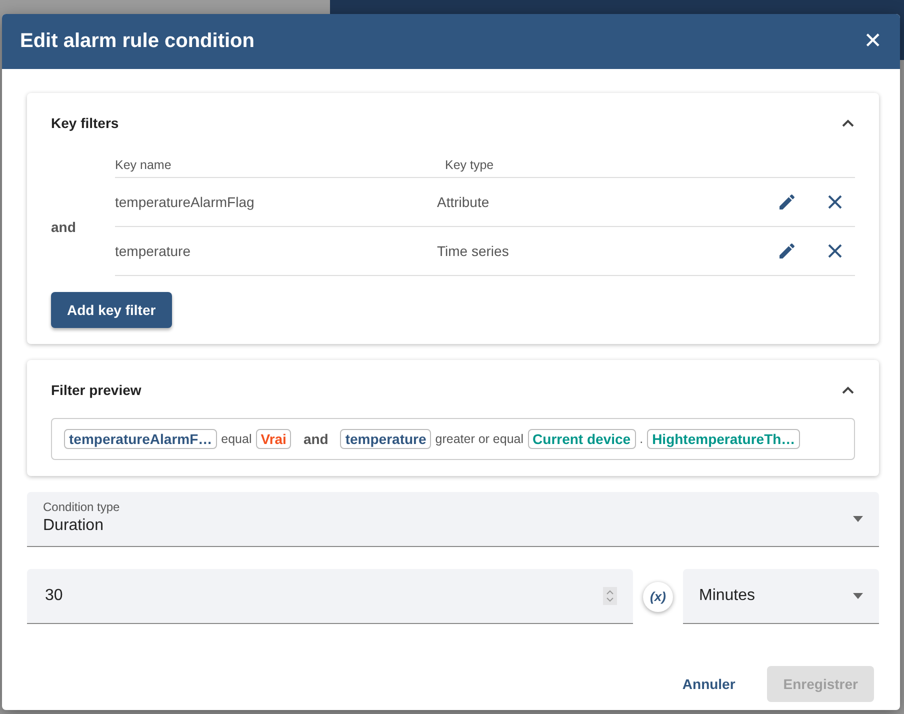  Describe the element at coordinates (658, 597) in the screenshot. I see `variable-button: (x)` at that location.